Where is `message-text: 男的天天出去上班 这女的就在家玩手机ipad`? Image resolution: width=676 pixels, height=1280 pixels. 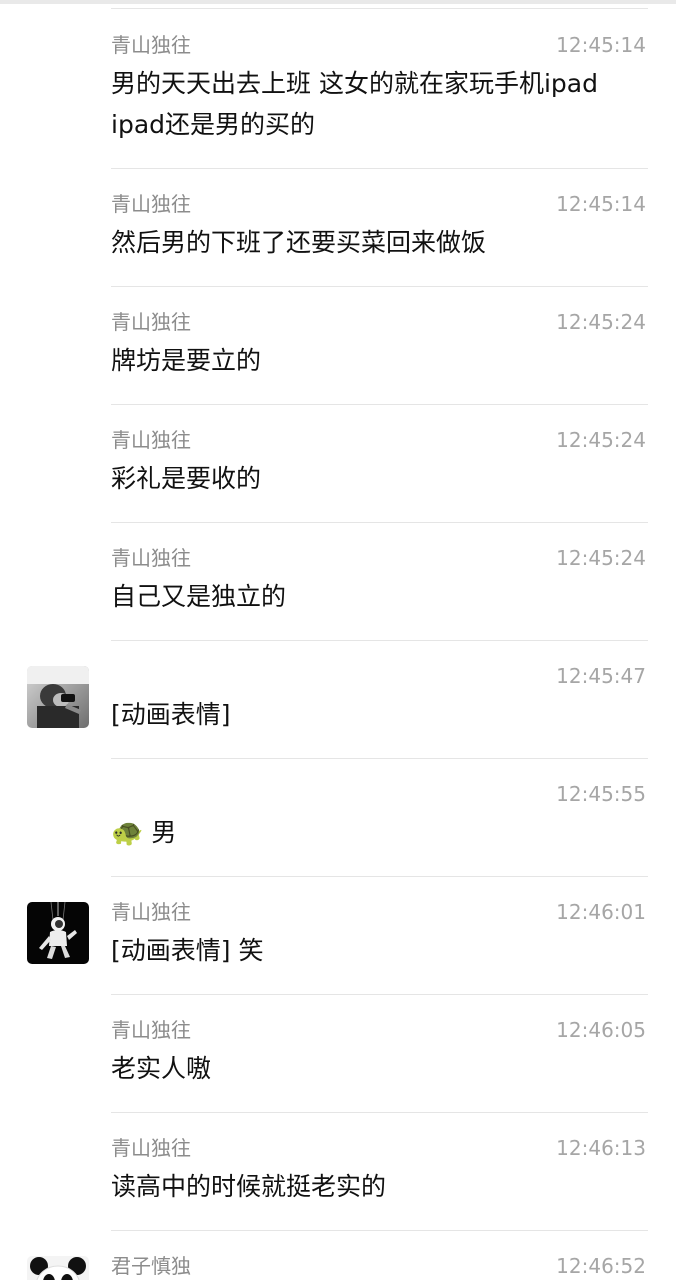 message-text: 男的天天出去上班 这女的就在家玩手机ipad is located at coordinates (354, 83).